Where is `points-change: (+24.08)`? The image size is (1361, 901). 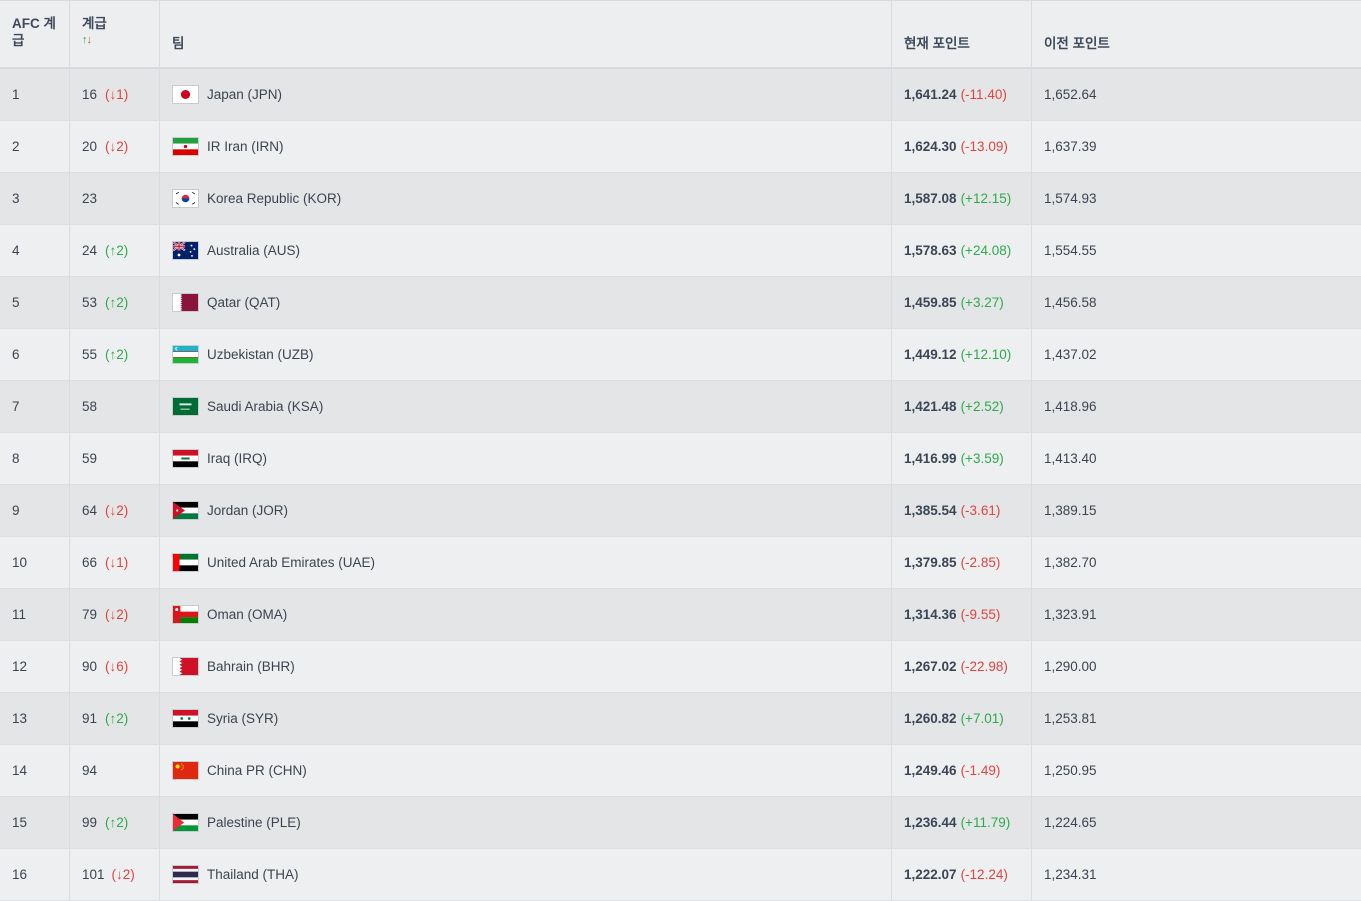 points-change: (+24.08) is located at coordinates (986, 250).